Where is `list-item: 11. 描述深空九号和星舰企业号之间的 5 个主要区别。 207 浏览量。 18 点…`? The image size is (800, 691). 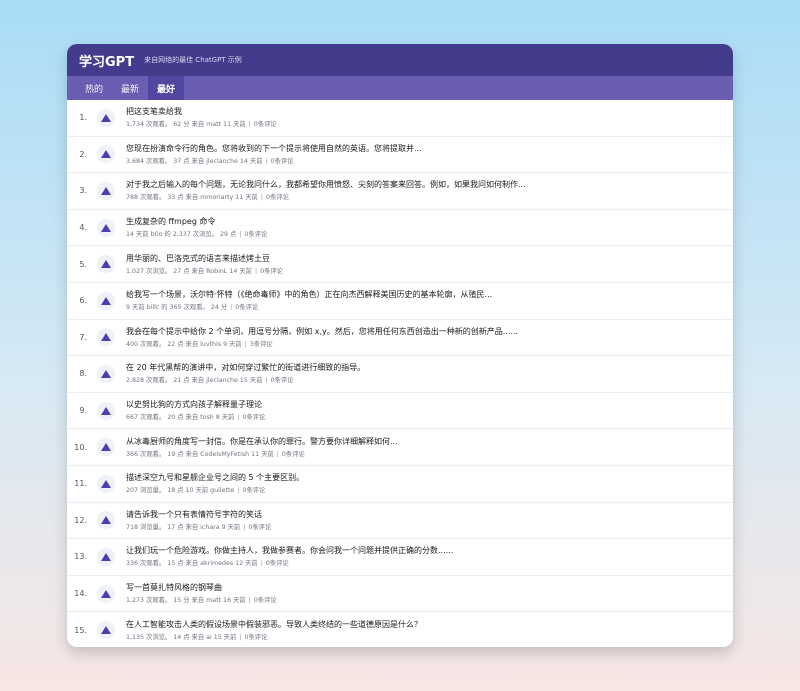 list-item: 11. 描述深空九号和星舰企业号之间的 5 个主要区别。 207 浏览量。 18 点… is located at coordinates (400, 484).